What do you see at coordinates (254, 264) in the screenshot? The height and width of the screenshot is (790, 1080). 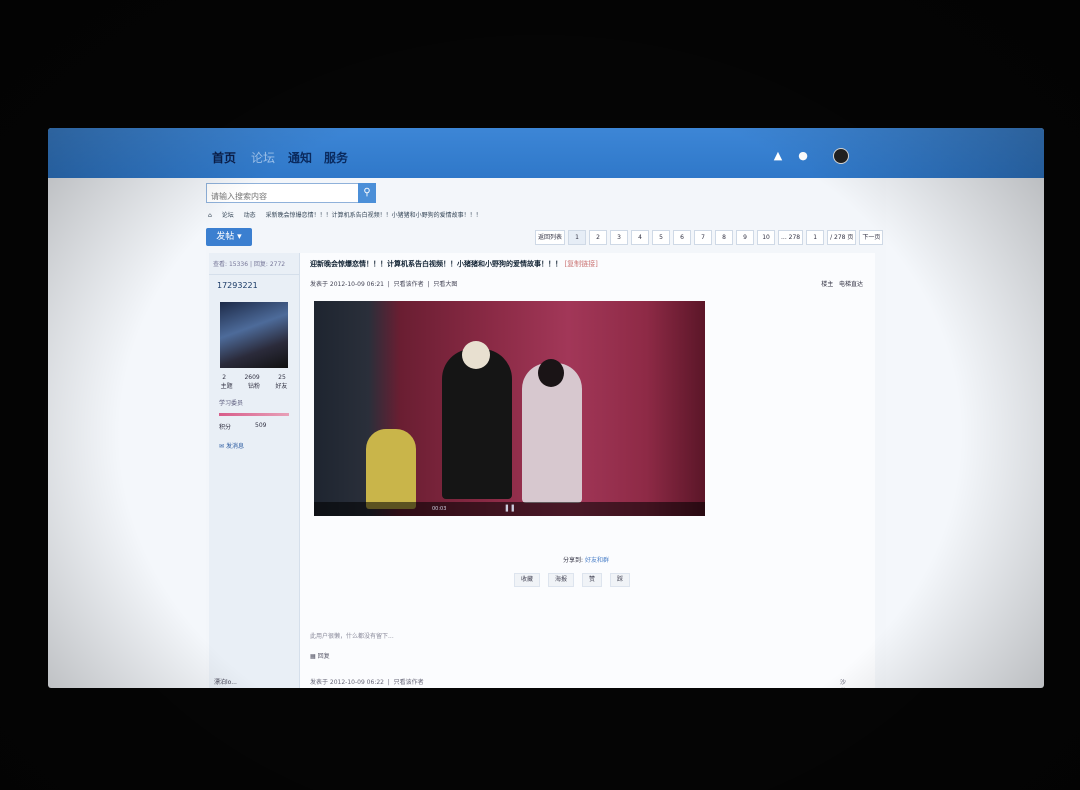 I see `thread-stats: 查看: 15336 | 回复: 2772` at bounding box center [254, 264].